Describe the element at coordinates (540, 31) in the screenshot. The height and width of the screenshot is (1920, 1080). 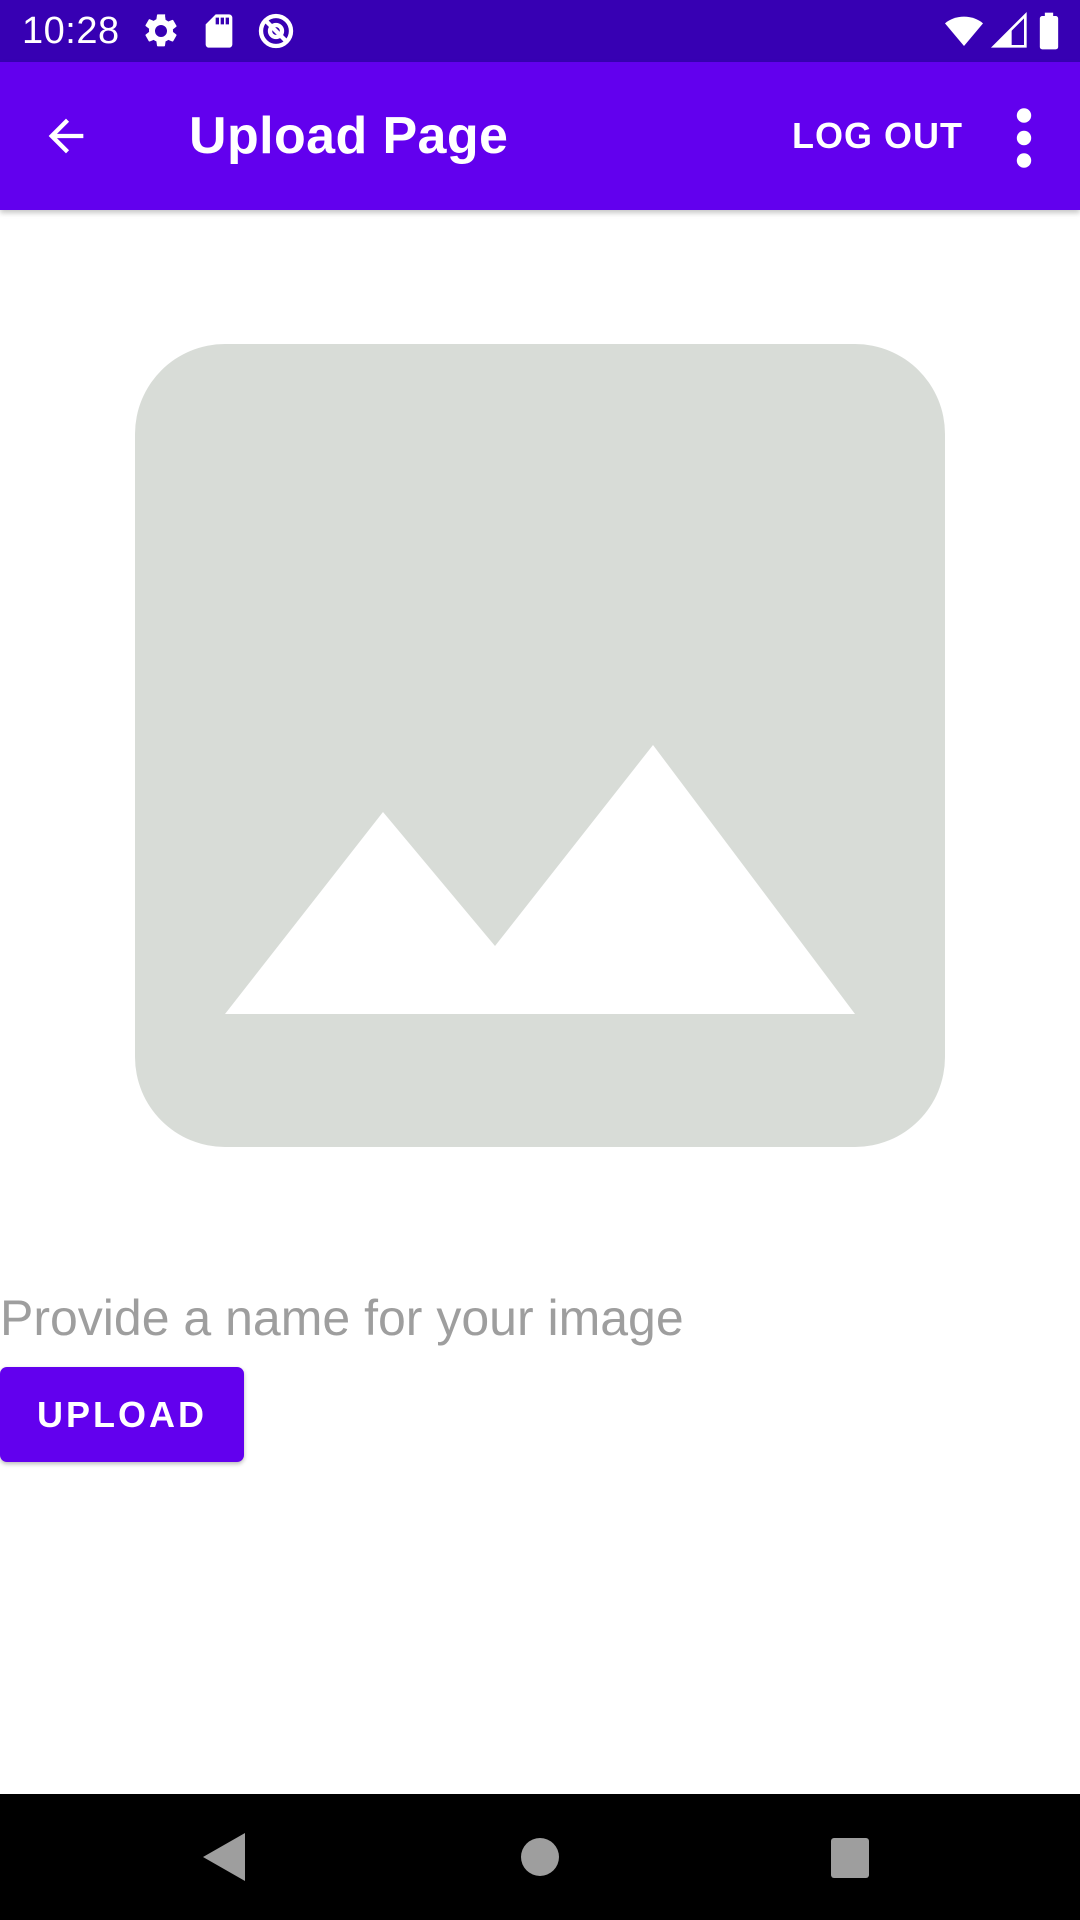
I see `status-bar: 10:28` at that location.